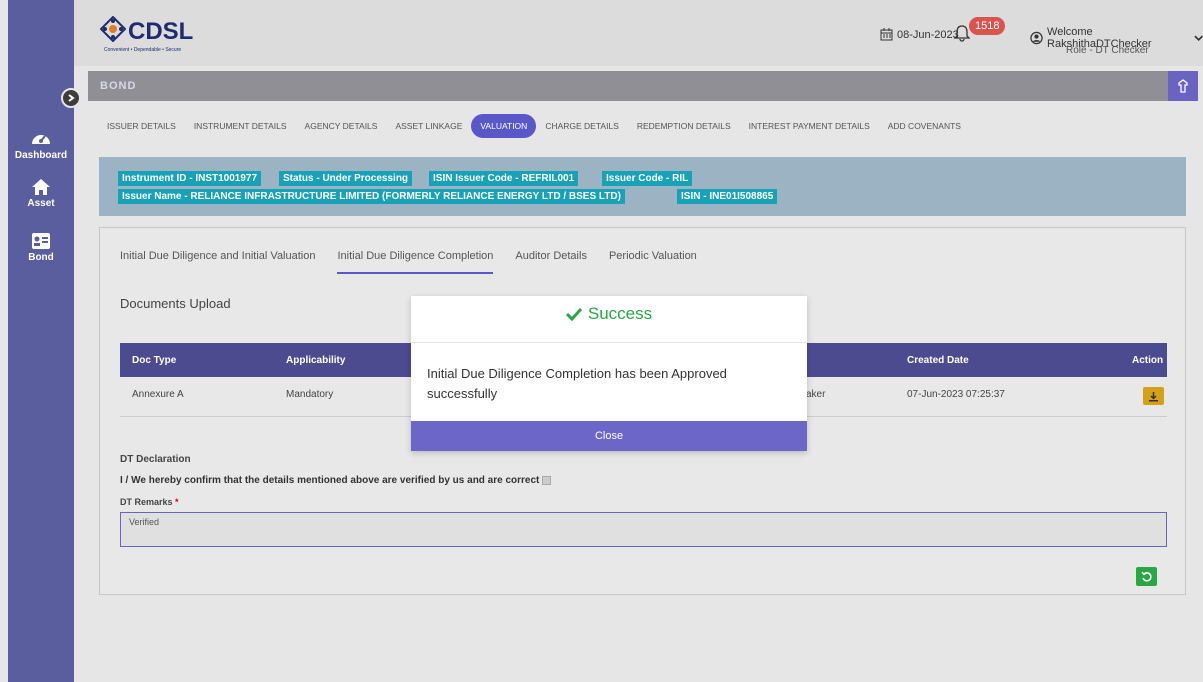 This screenshot has height=682, width=1203. What do you see at coordinates (41, 257) in the screenshot?
I see `sidebar-item-label: Bond` at bounding box center [41, 257].